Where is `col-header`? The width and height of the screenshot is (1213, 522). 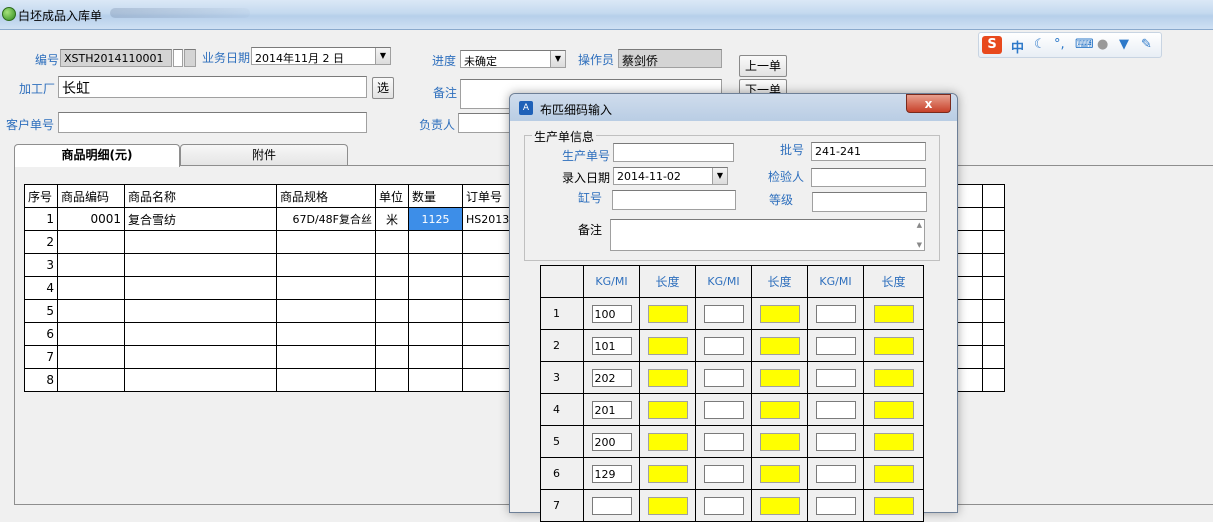
col-header is located at coordinates (993, 196).